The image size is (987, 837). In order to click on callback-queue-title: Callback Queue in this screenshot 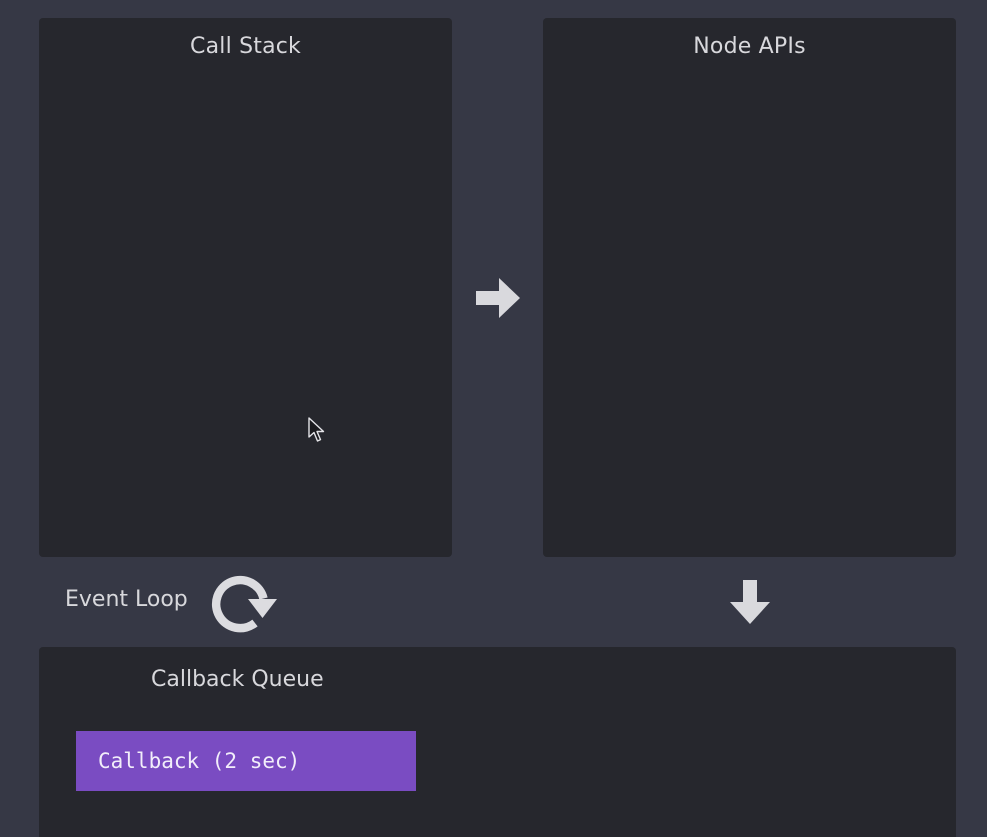, I will do `click(237, 679)`.